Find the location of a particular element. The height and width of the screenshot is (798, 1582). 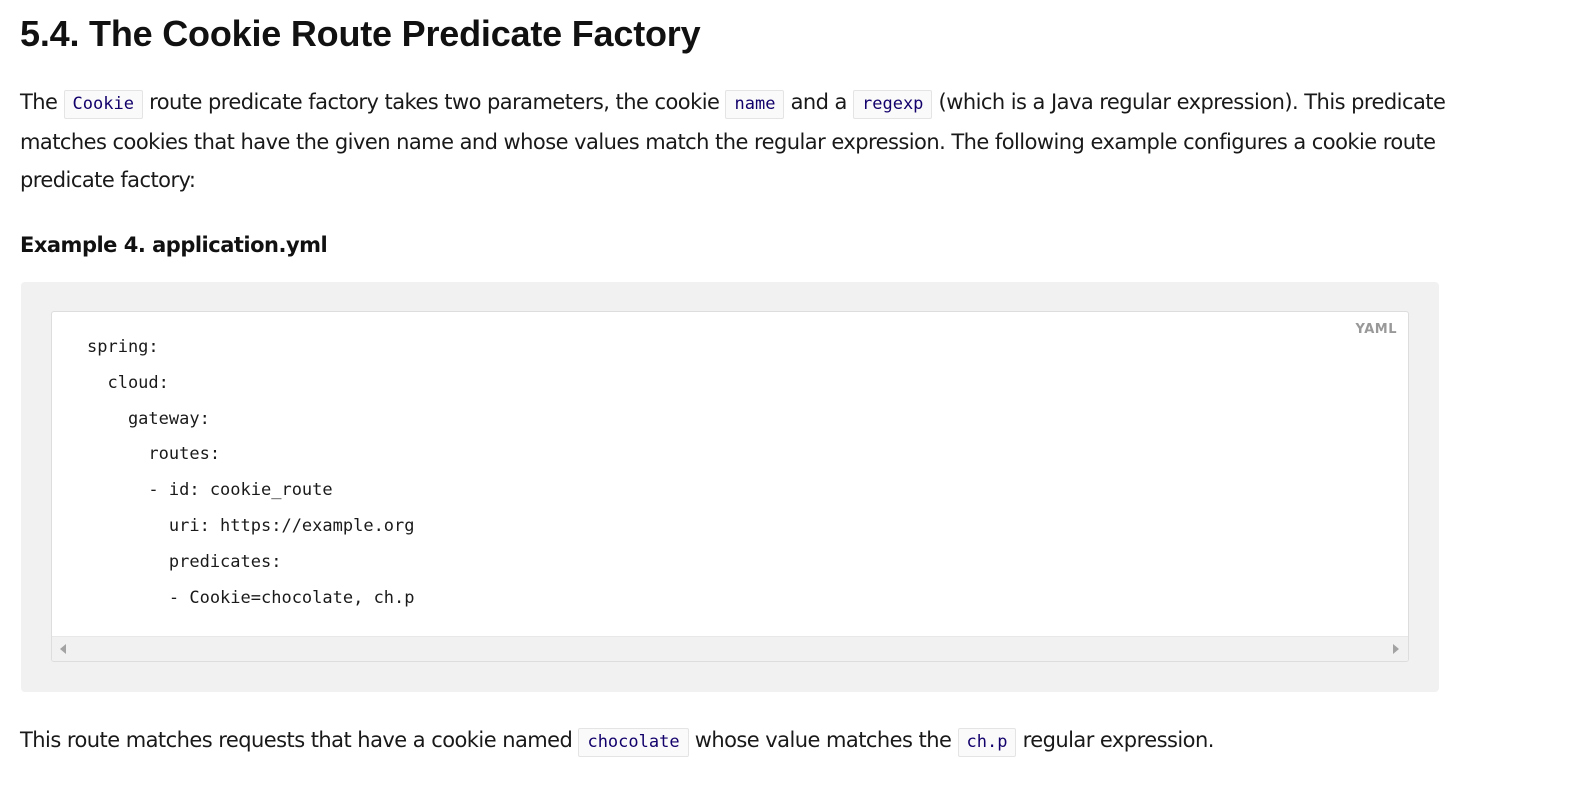

inline-code-name: name is located at coordinates (755, 104).